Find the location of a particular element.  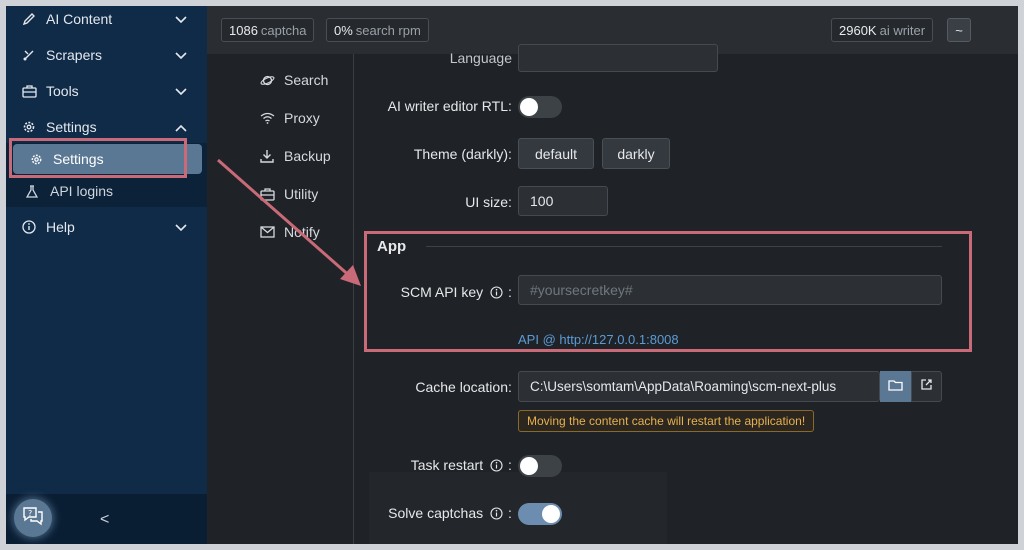

ai-writer-label: ai writer is located at coordinates (902, 30).